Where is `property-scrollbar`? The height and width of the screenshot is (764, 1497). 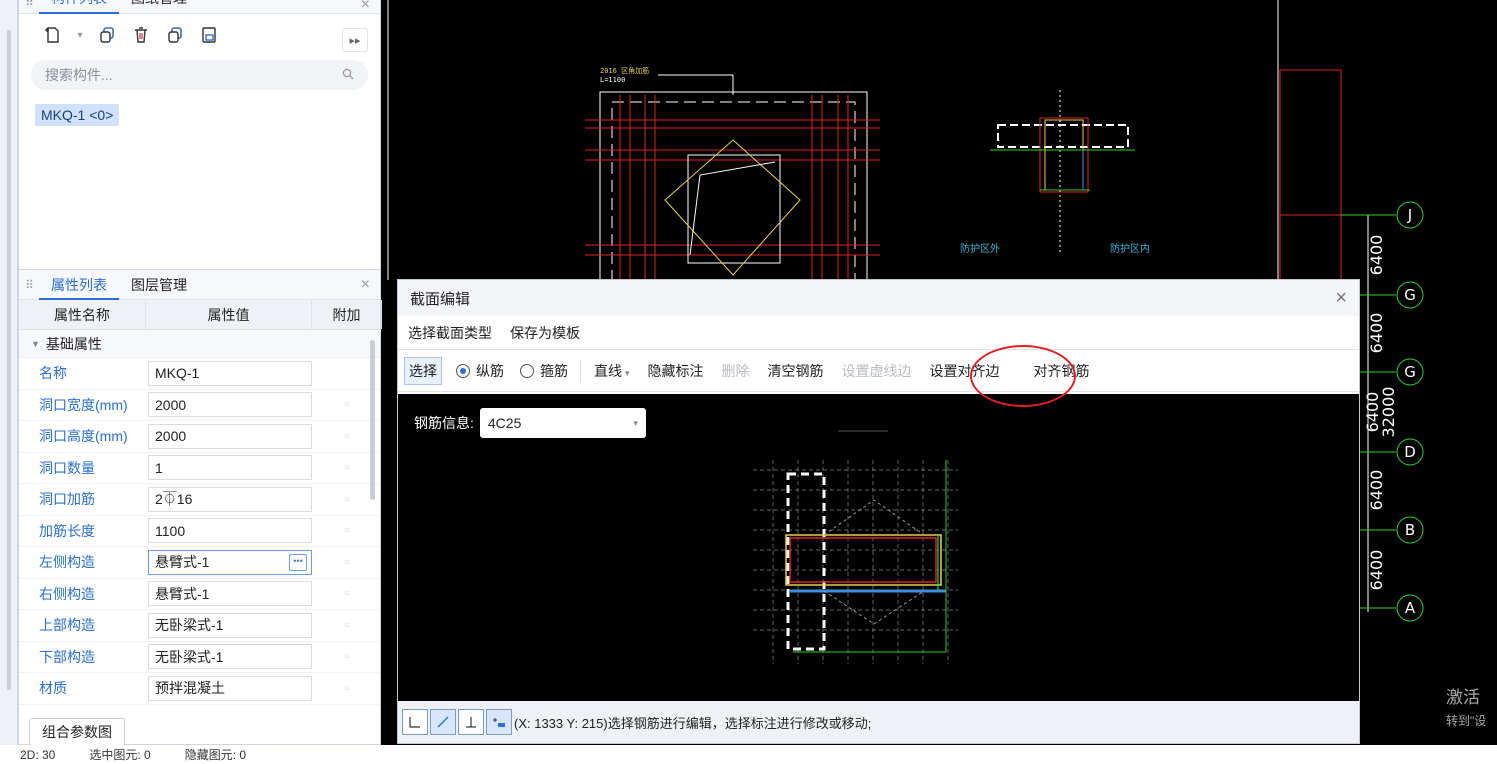
property-scrollbar is located at coordinates (372, 420).